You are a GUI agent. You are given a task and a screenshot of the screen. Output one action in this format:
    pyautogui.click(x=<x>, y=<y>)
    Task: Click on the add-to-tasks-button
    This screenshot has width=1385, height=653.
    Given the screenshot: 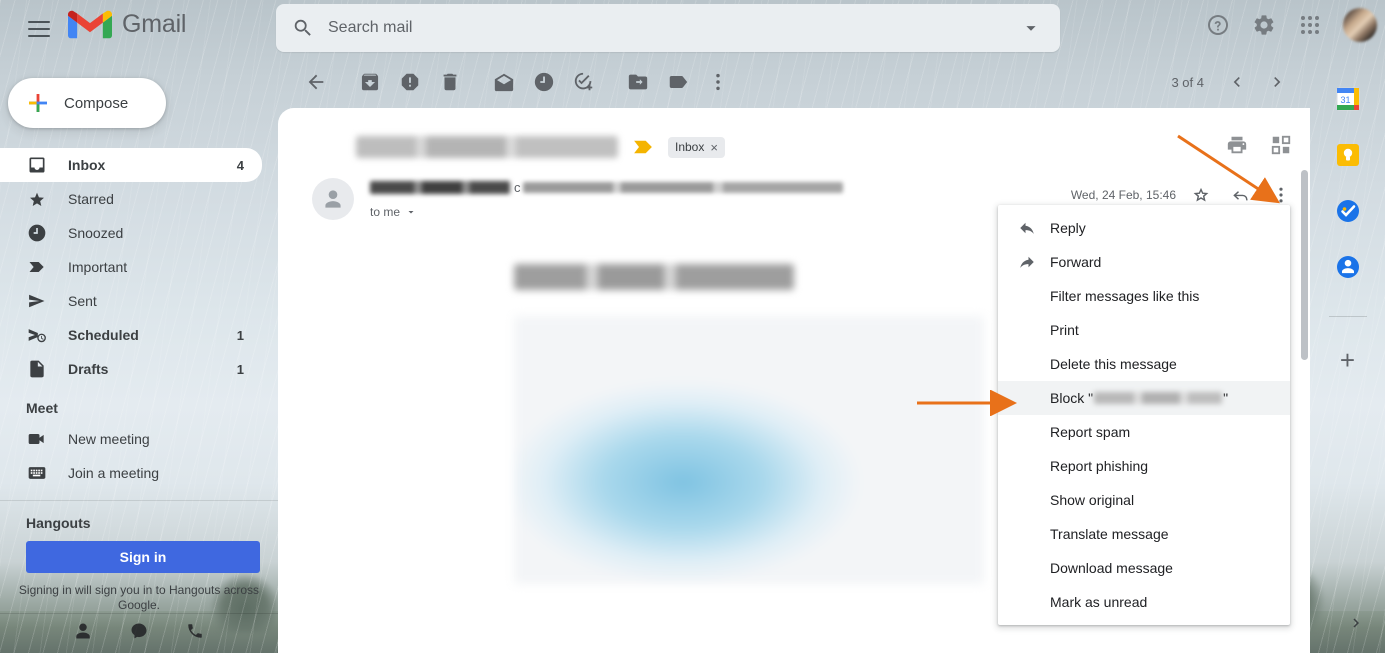 What is the action you would take?
    pyautogui.click(x=584, y=82)
    